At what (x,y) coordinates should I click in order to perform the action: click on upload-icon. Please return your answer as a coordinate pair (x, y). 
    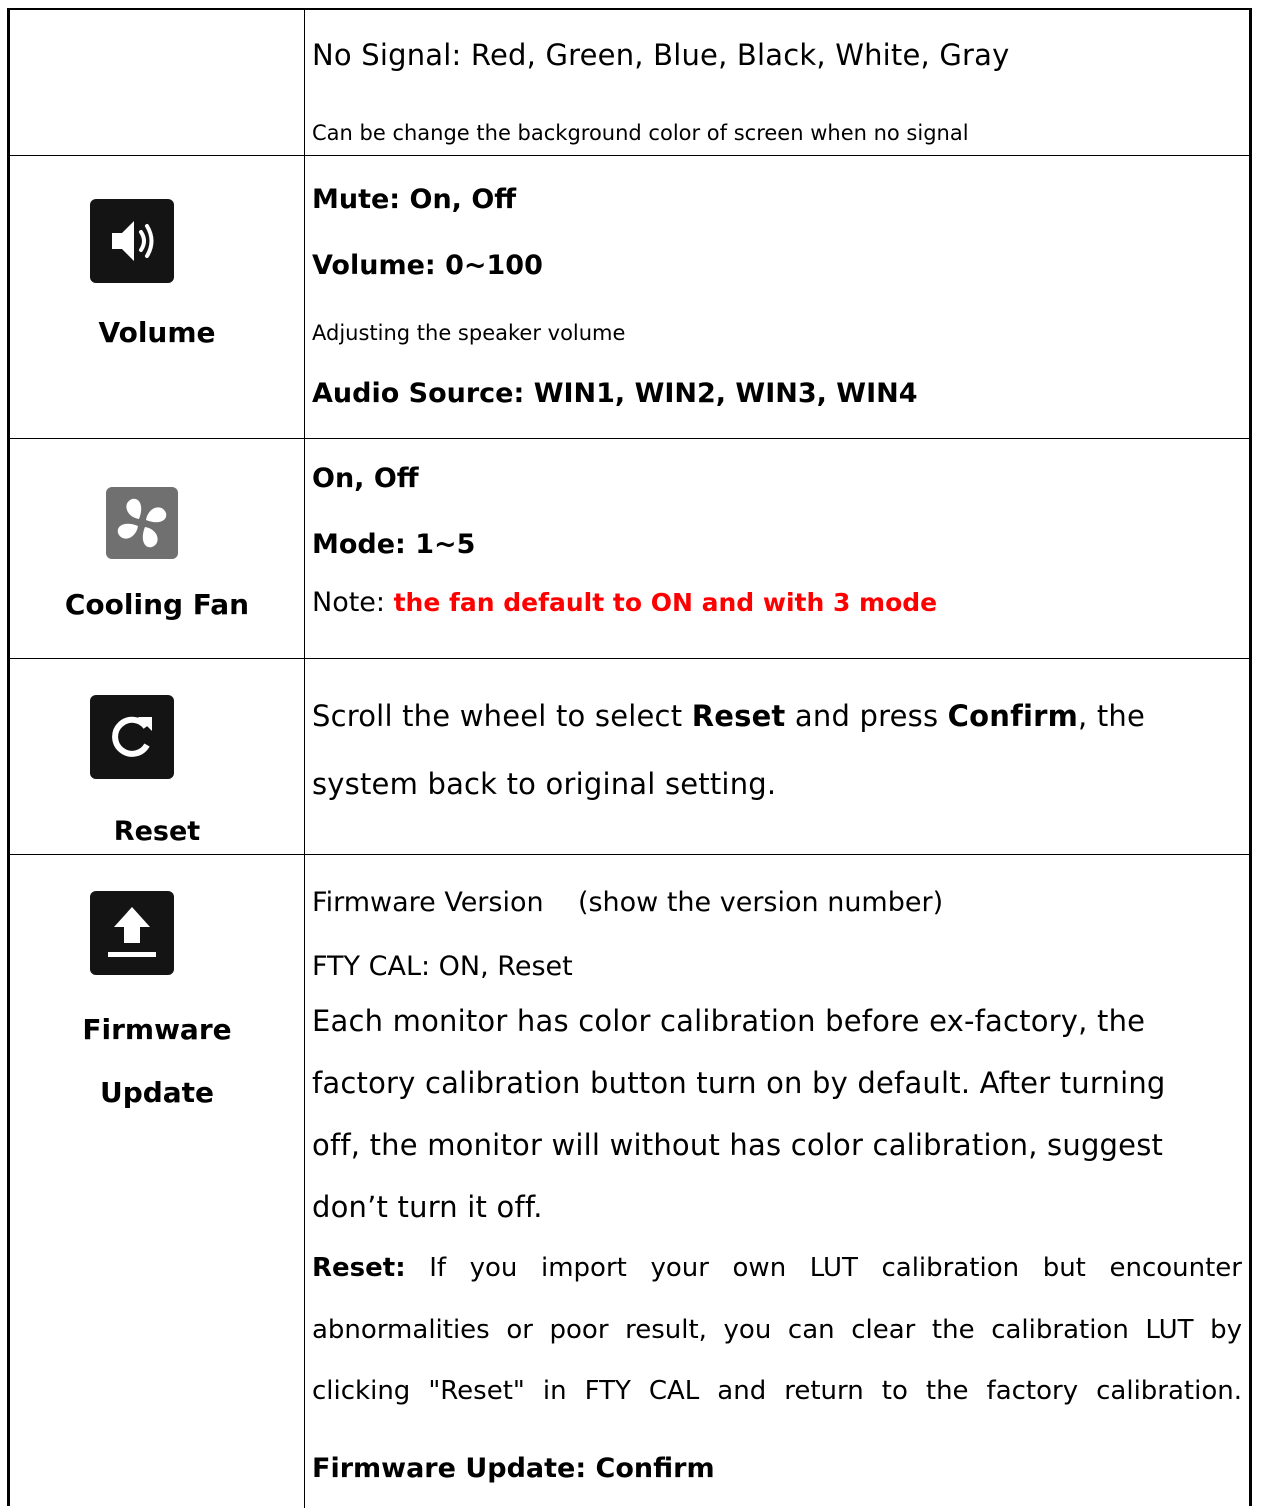
    Looking at the image, I should click on (132, 933).